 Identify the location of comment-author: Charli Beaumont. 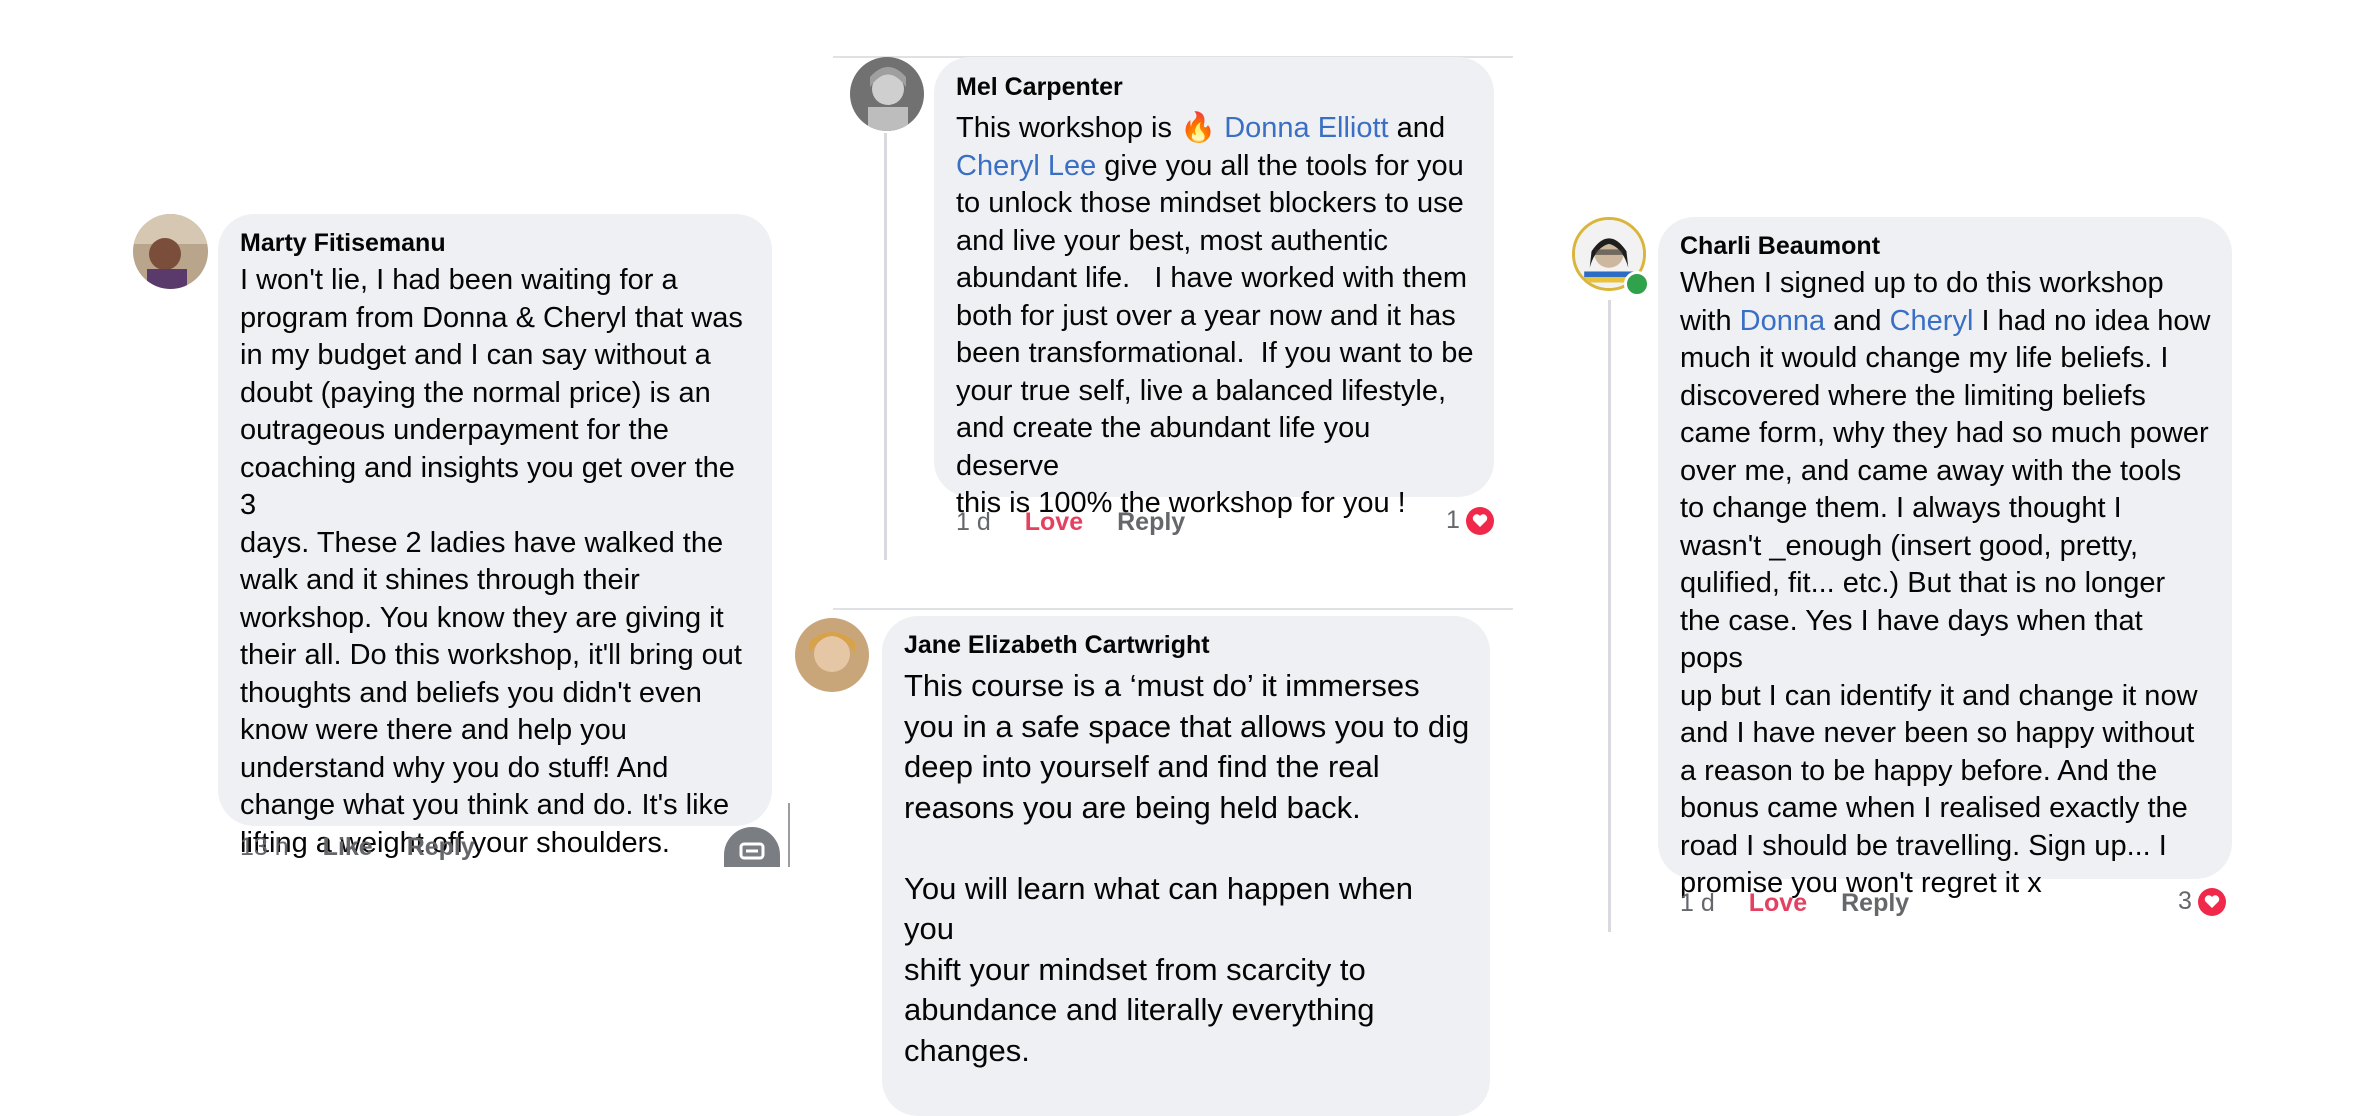
(1946, 246).